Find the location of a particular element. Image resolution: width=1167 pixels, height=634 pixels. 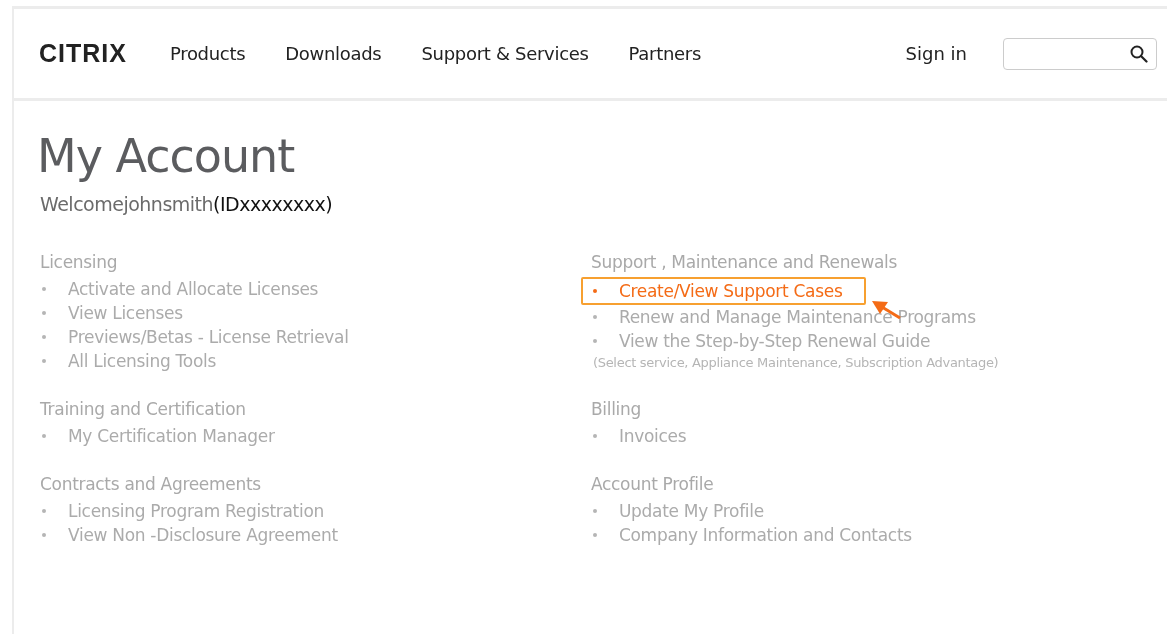

section-heading: Account Profile is located at coordinates (652, 485).